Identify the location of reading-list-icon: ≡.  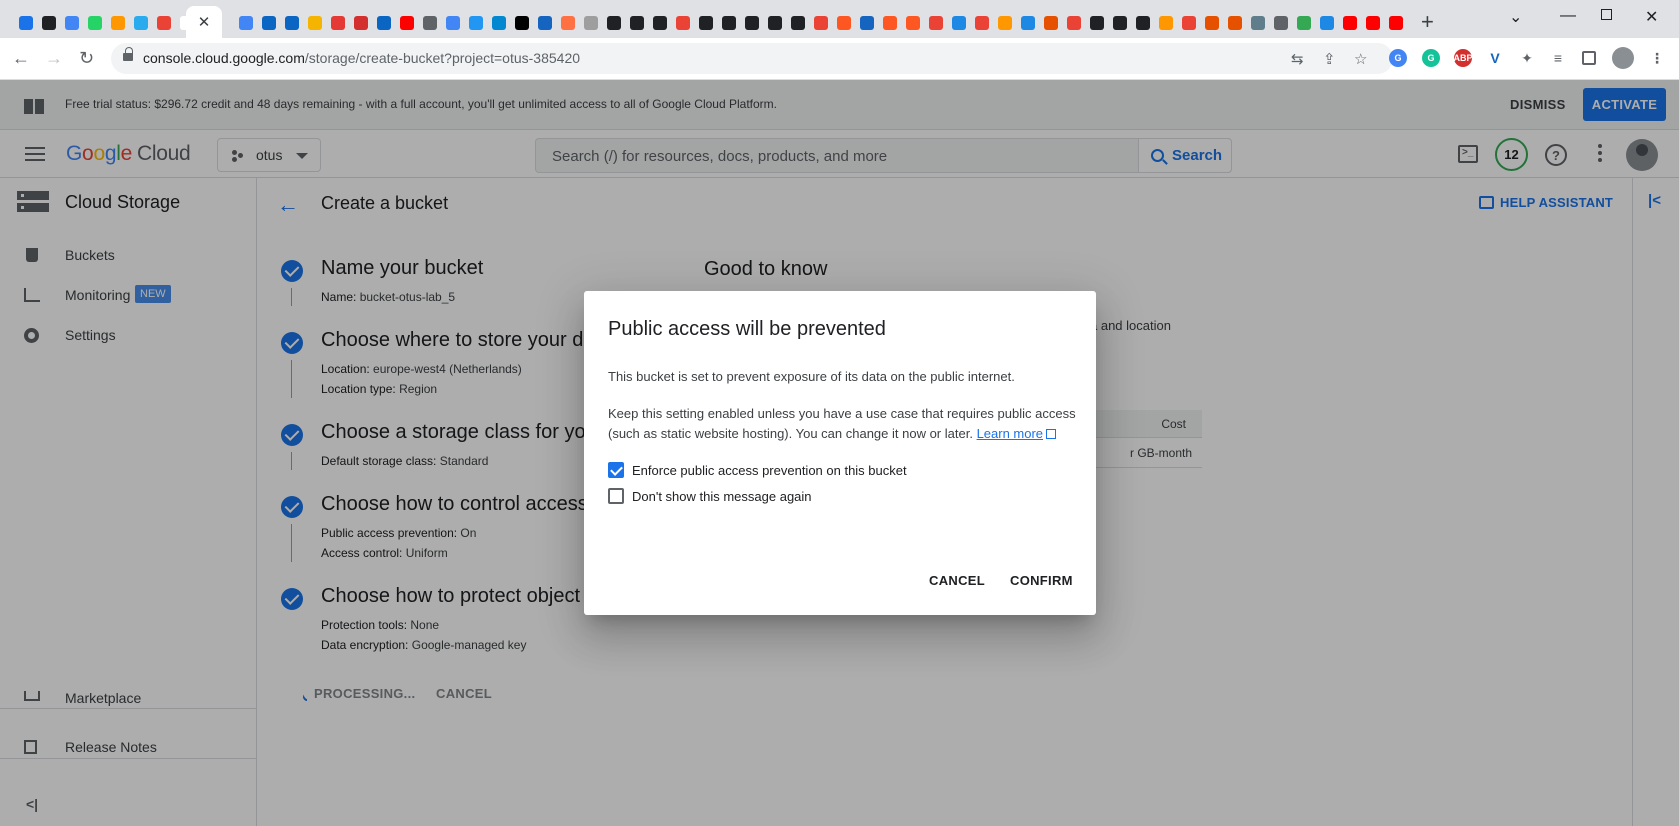
(1558, 58).